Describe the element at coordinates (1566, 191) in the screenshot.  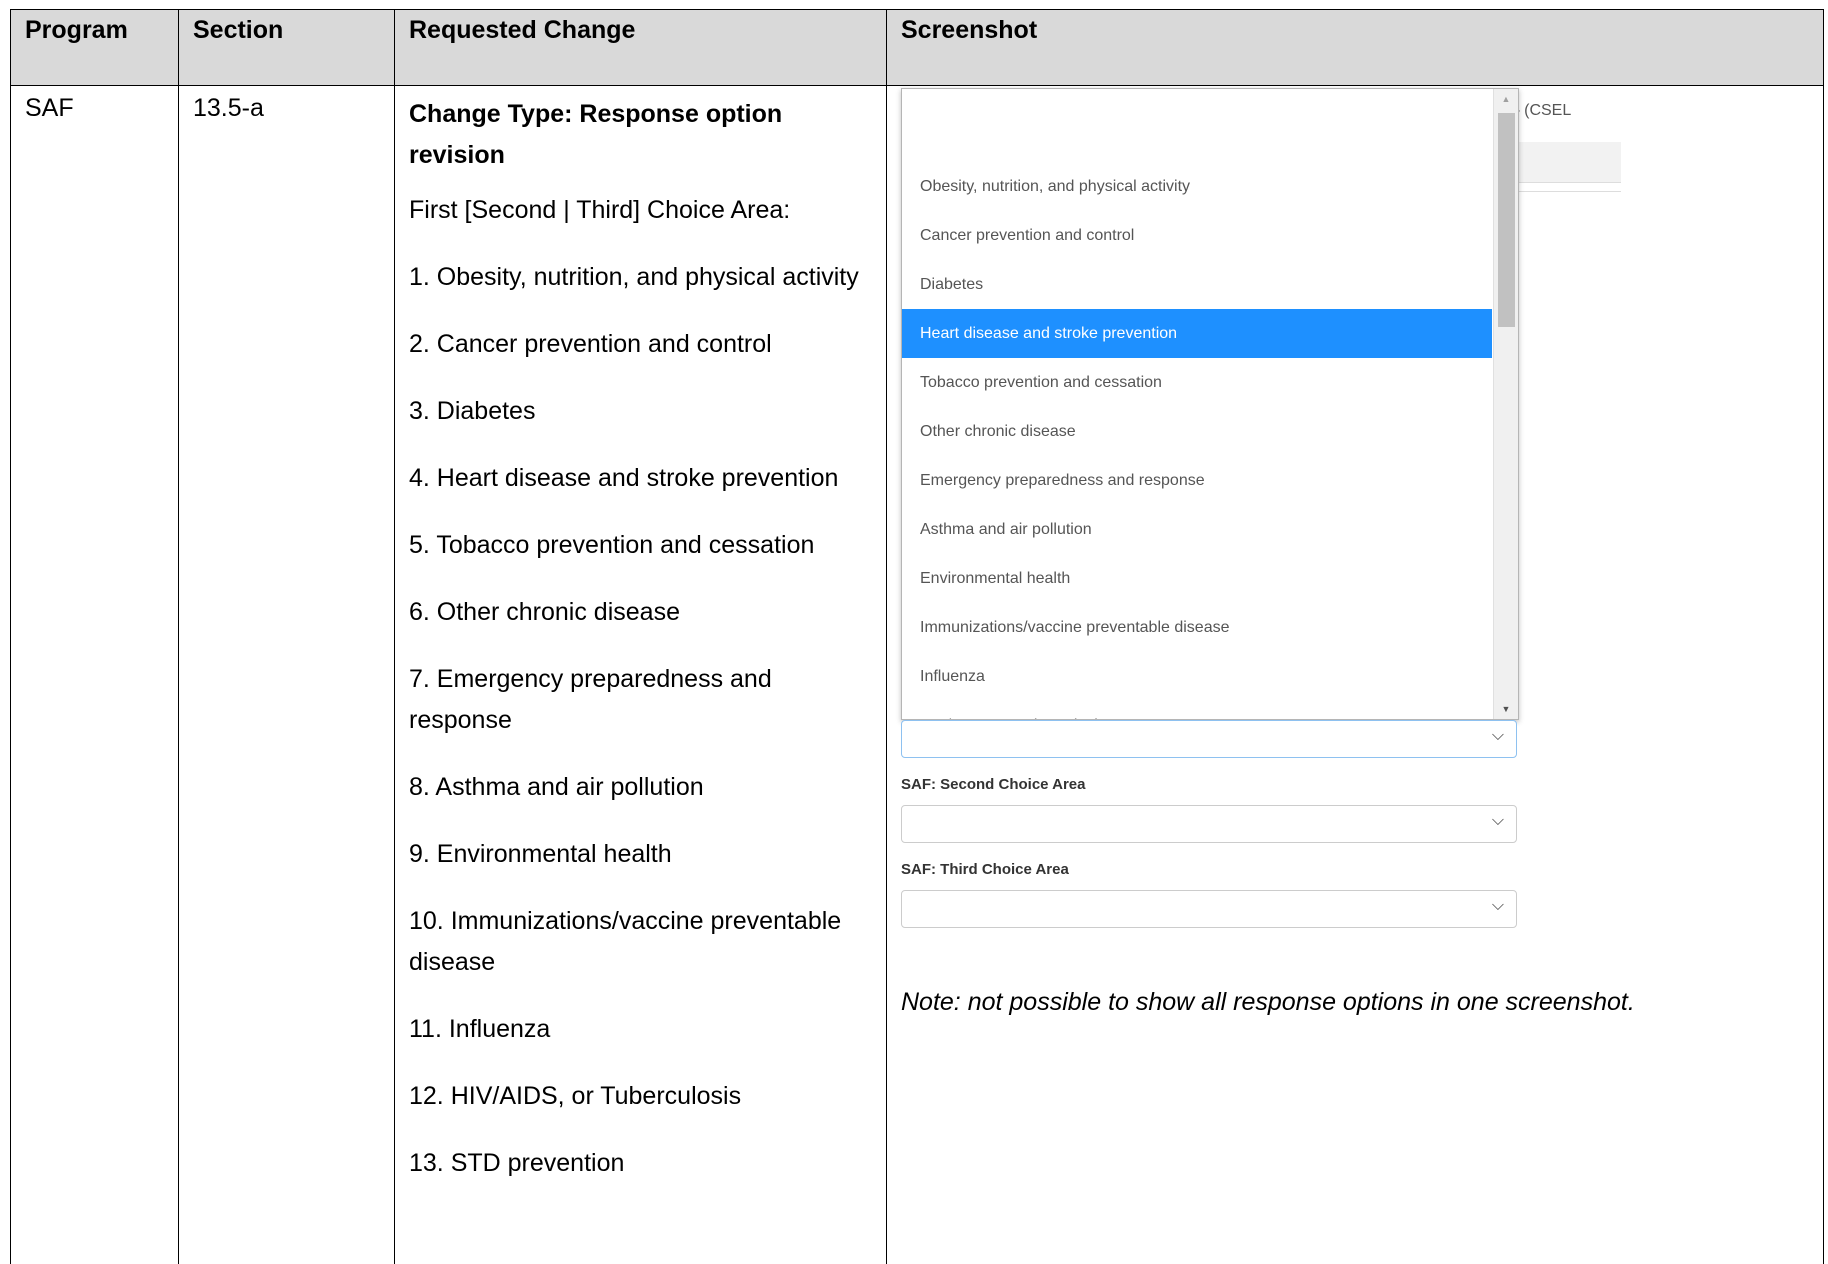
I see `background-fragment-divider` at that location.